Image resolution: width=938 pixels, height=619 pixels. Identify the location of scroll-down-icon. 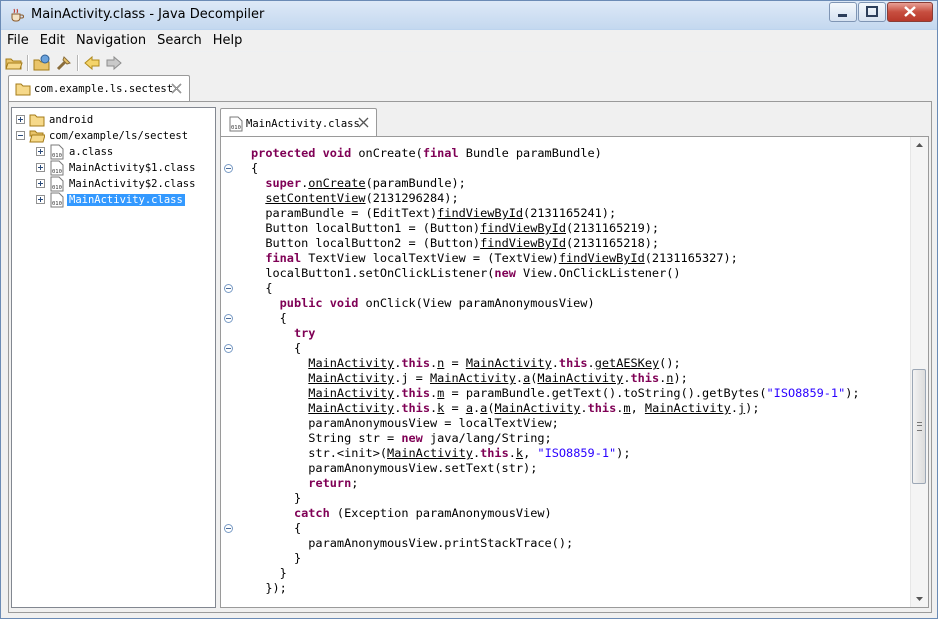
(919, 598).